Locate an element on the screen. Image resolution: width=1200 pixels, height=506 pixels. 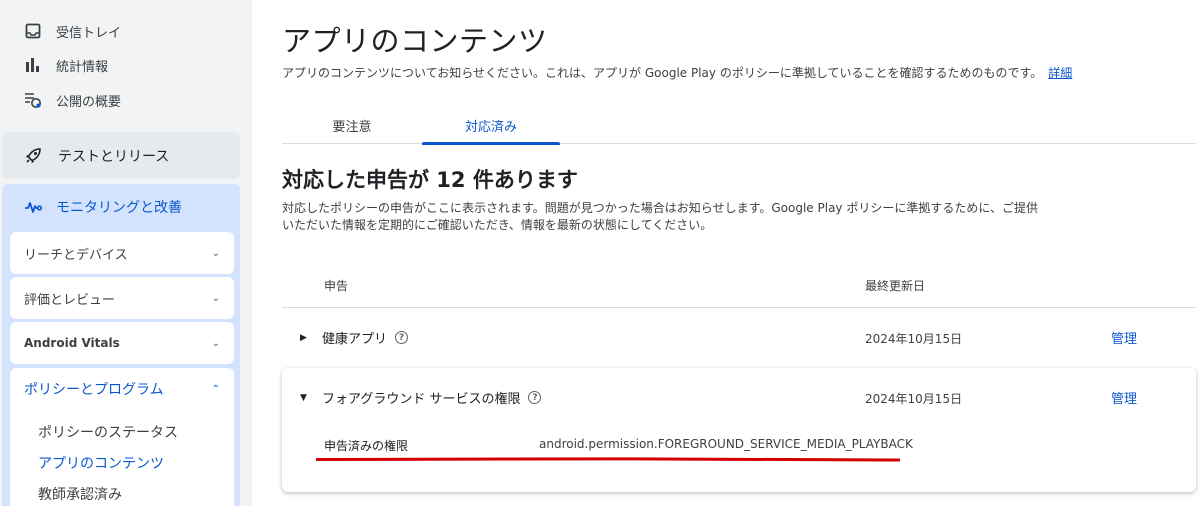
inbox-icon is located at coordinates (33, 31).